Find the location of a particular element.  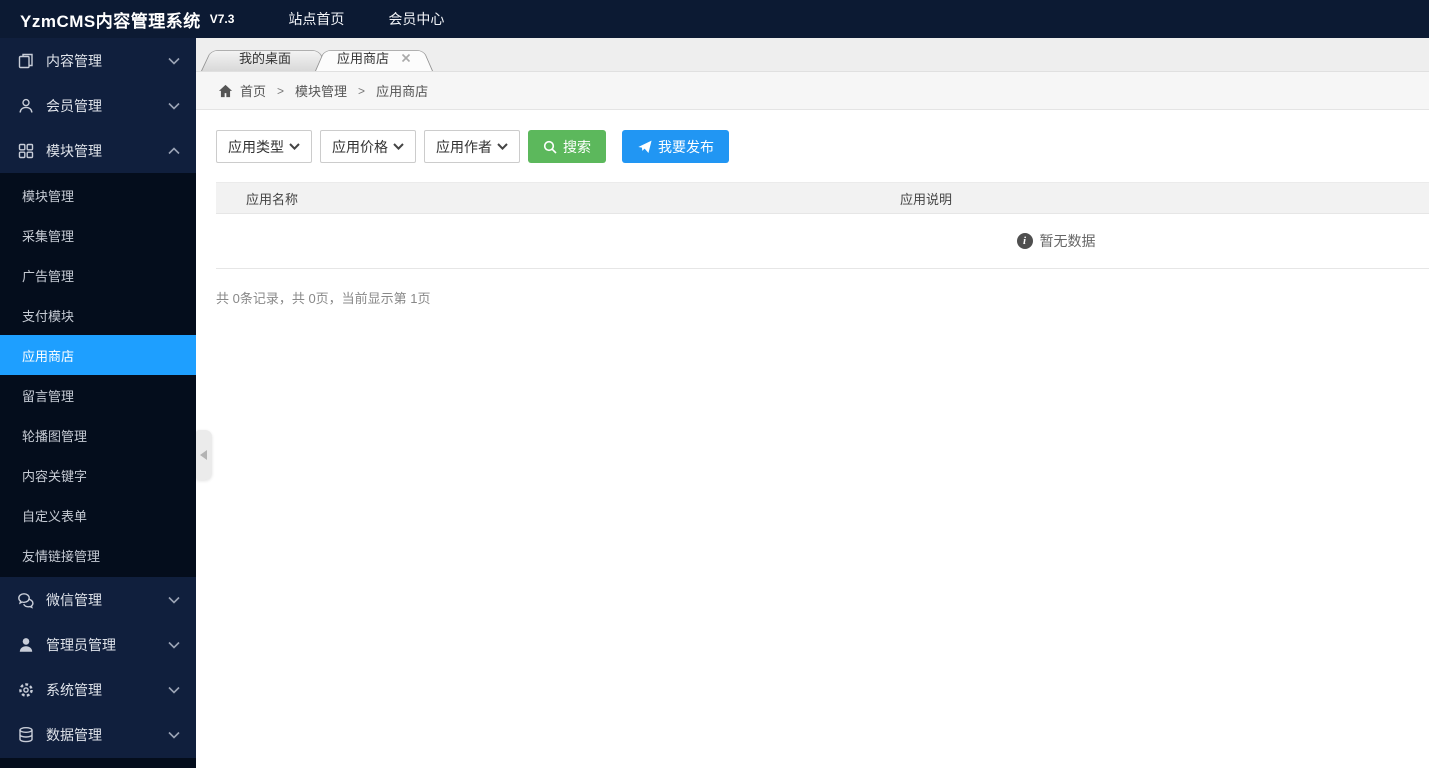

app-author-select: 应用作者 is located at coordinates (472, 146).